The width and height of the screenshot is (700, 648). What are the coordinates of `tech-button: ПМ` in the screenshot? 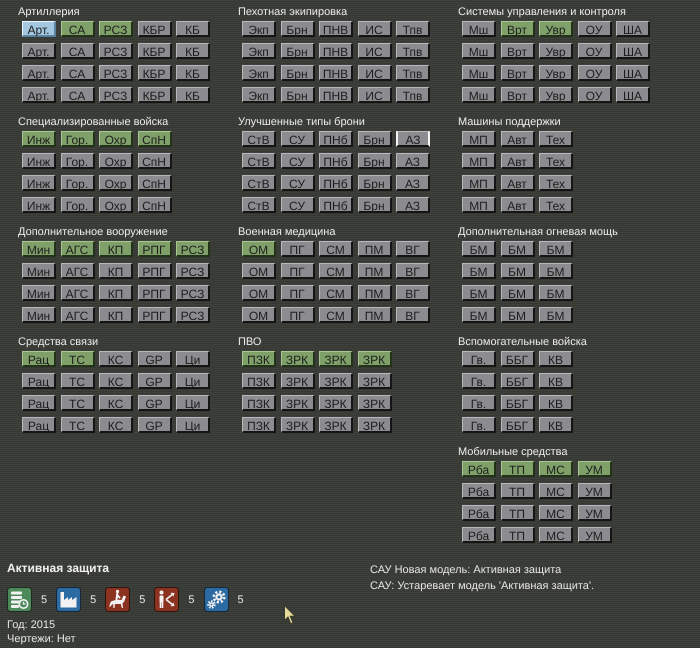 It's located at (375, 249).